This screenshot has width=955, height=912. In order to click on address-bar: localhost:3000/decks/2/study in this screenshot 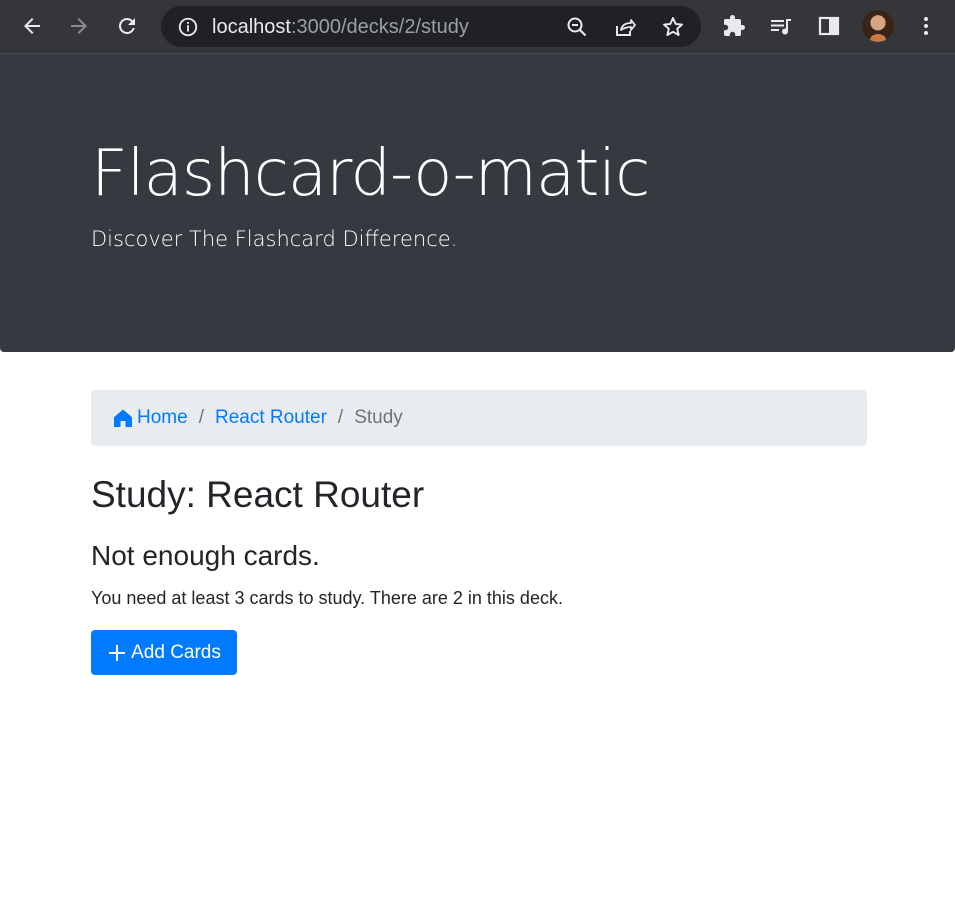, I will do `click(431, 26)`.